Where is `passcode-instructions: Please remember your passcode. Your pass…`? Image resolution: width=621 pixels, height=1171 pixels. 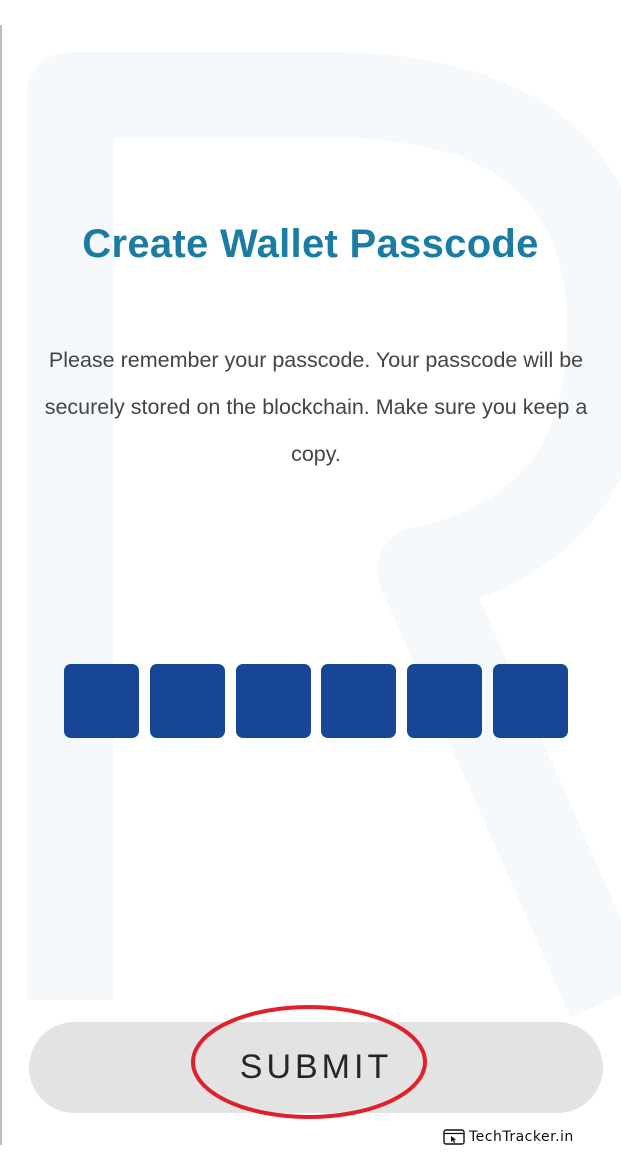 passcode-instructions: Please remember your passcode. Your pass… is located at coordinates (316, 407).